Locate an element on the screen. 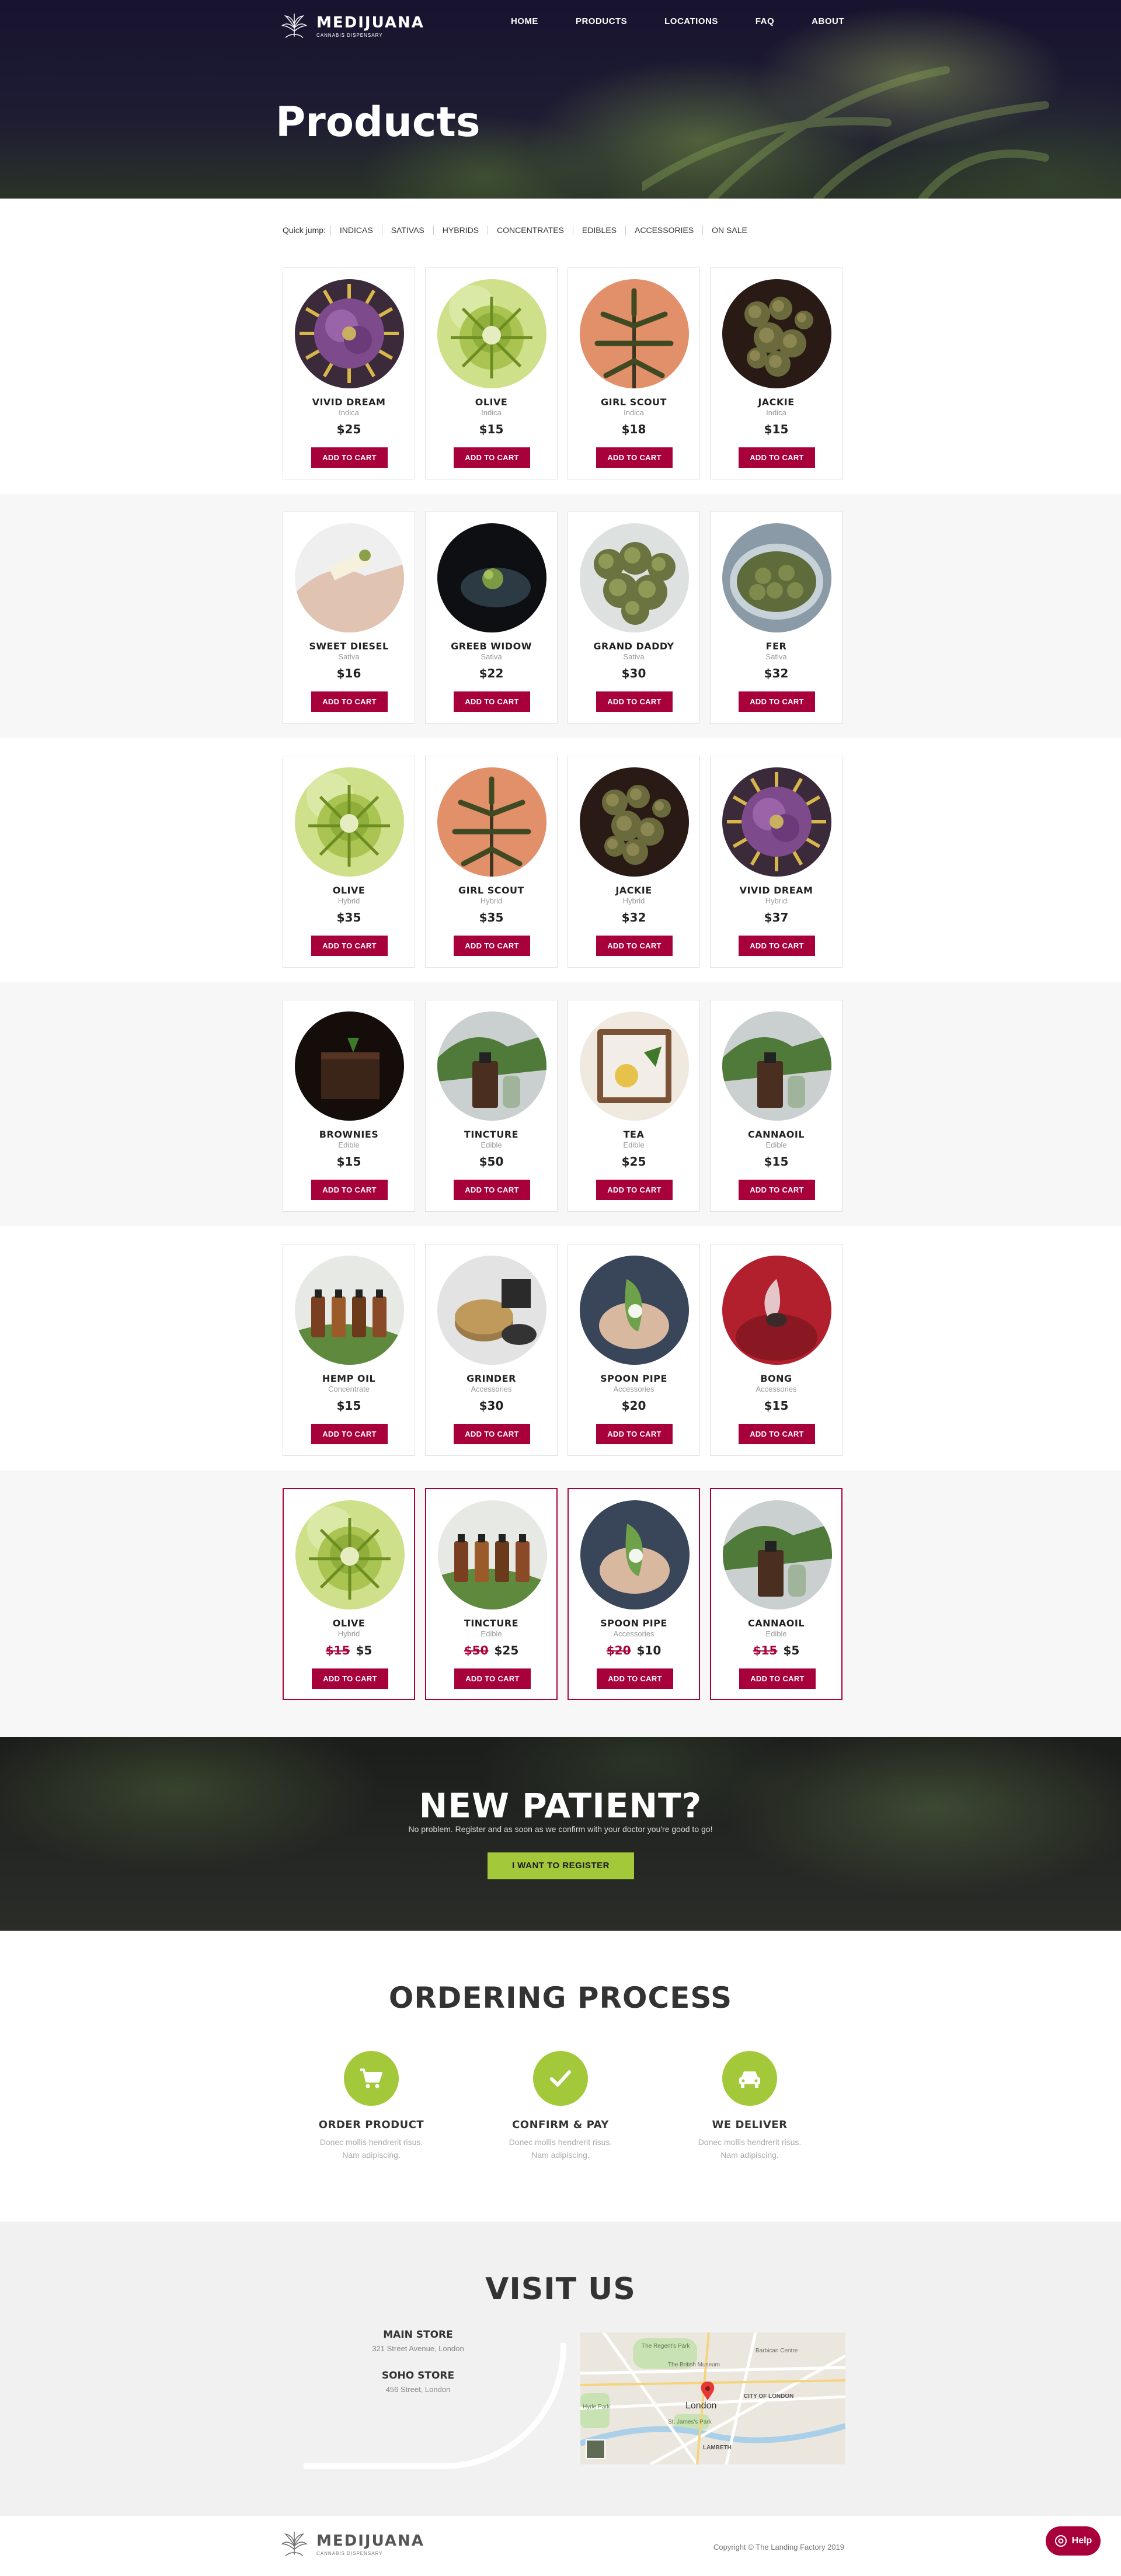  product-card: GRINDER Accessories $30 ADD TO CART is located at coordinates (491, 1350).